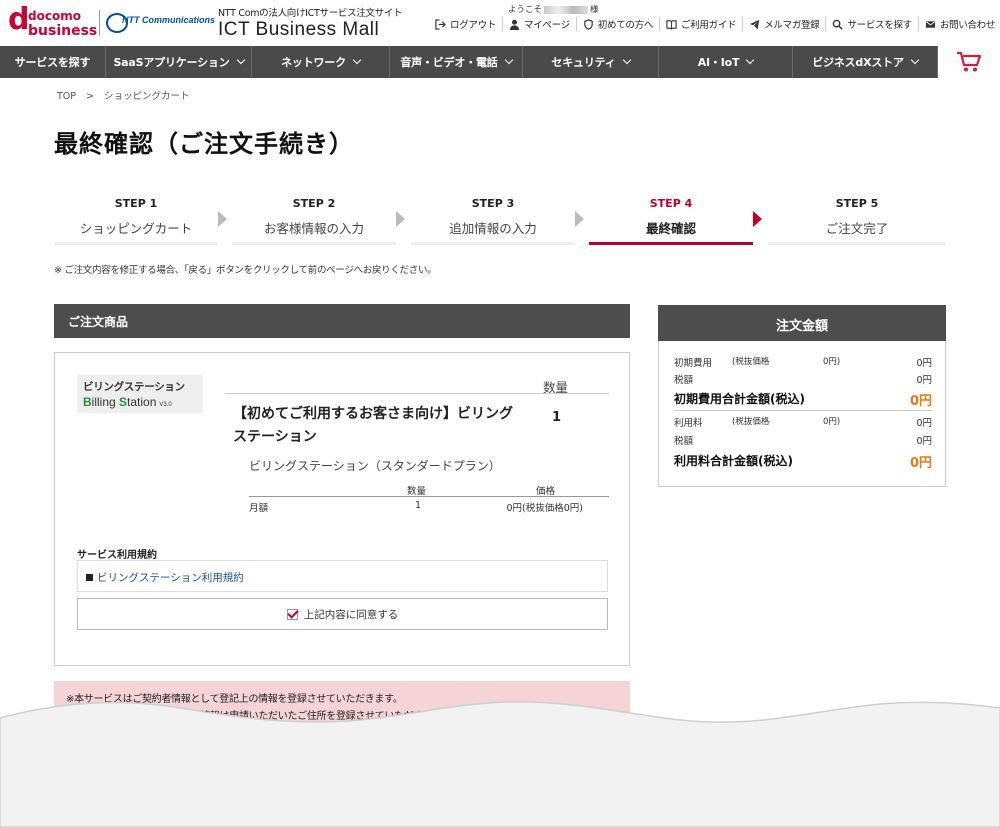  What do you see at coordinates (920, 463) in the screenshot?
I see `usage-total-value: 0円` at bounding box center [920, 463].